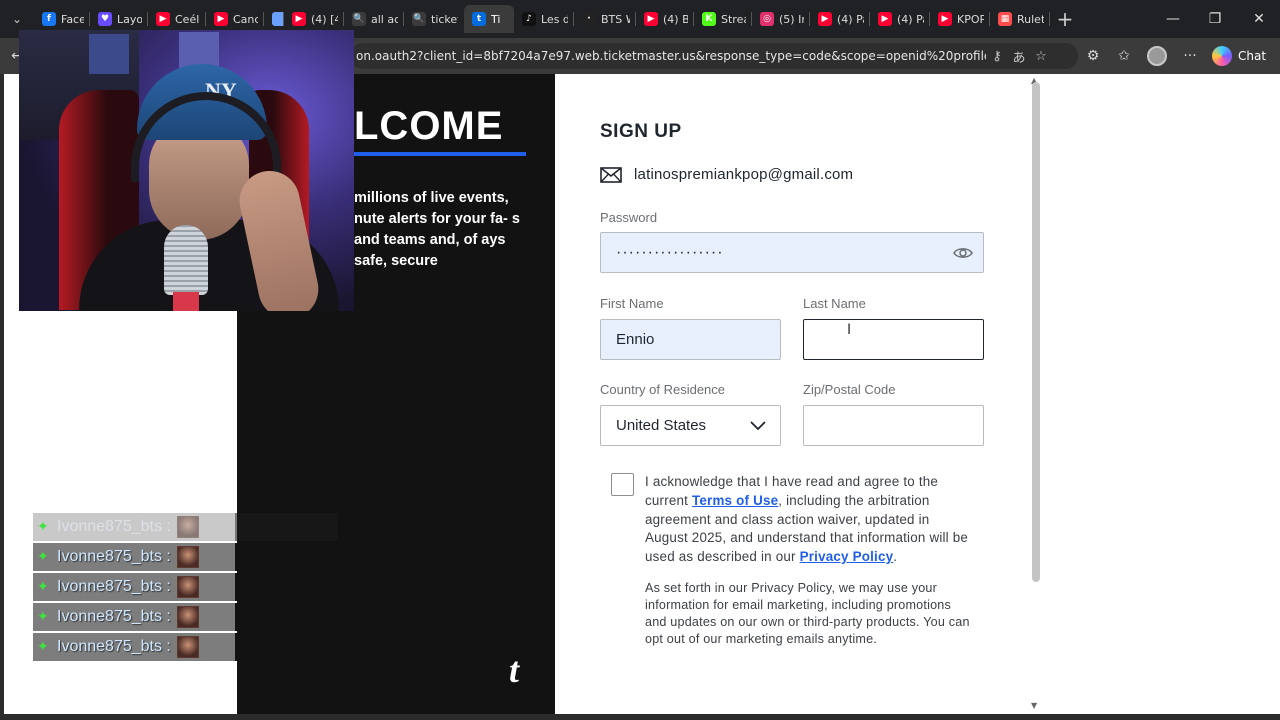  What do you see at coordinates (444, 19) in the screenshot?
I see `tab-label: ticket` at bounding box center [444, 19].